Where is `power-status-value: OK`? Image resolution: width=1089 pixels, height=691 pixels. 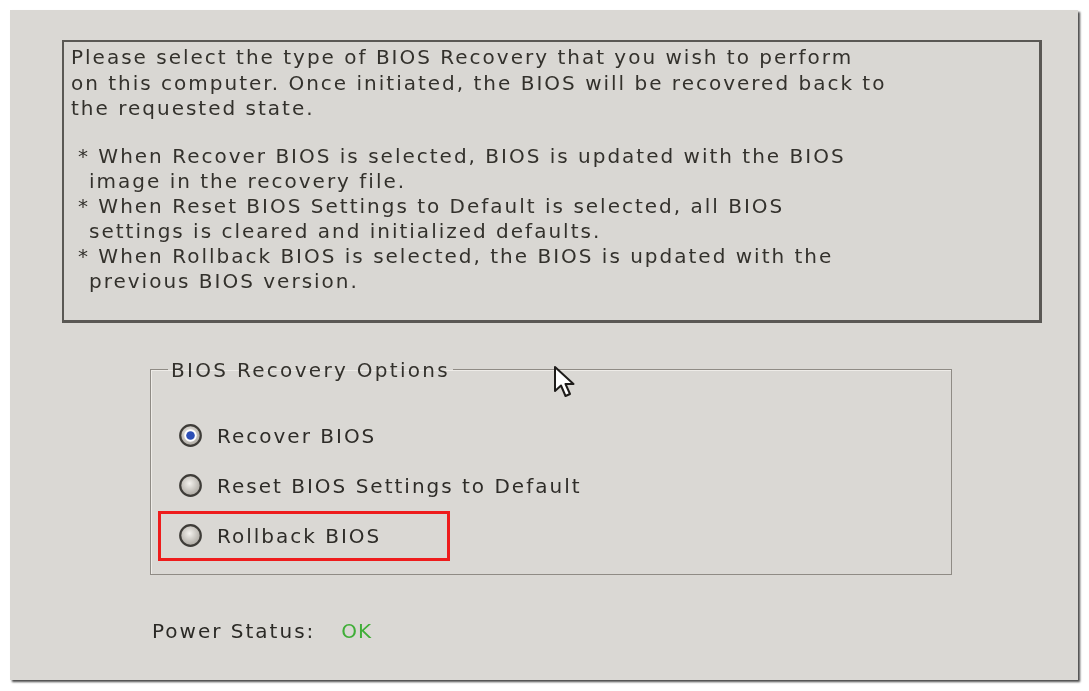 power-status-value: OK is located at coordinates (357, 630).